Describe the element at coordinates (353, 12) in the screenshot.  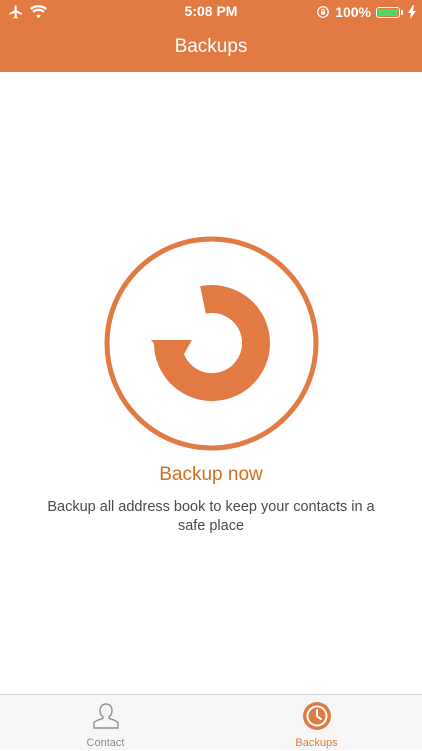
I see `battery-percentage: 100%` at that location.